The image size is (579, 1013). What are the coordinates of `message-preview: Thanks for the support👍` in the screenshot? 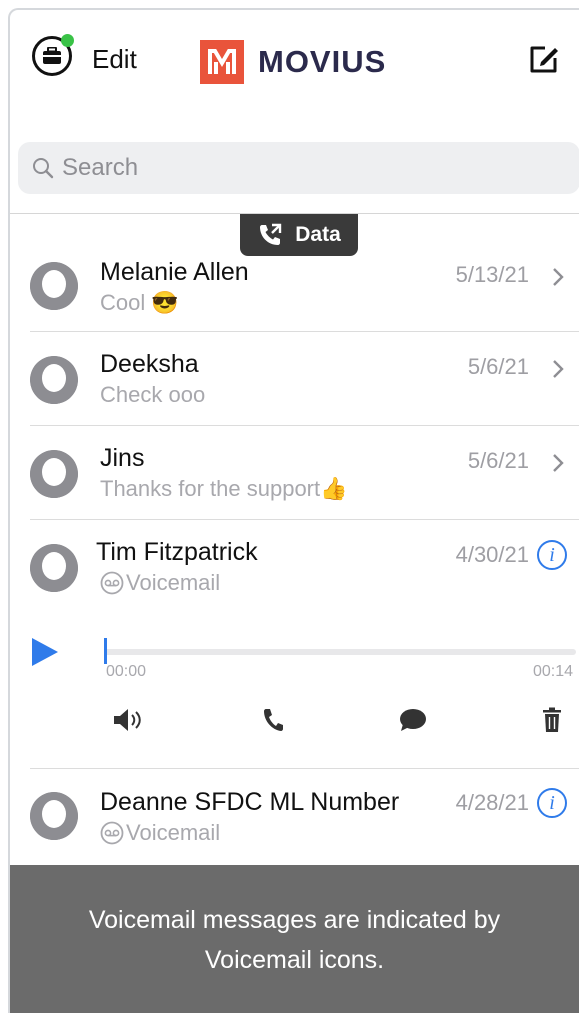 It's located at (224, 489).